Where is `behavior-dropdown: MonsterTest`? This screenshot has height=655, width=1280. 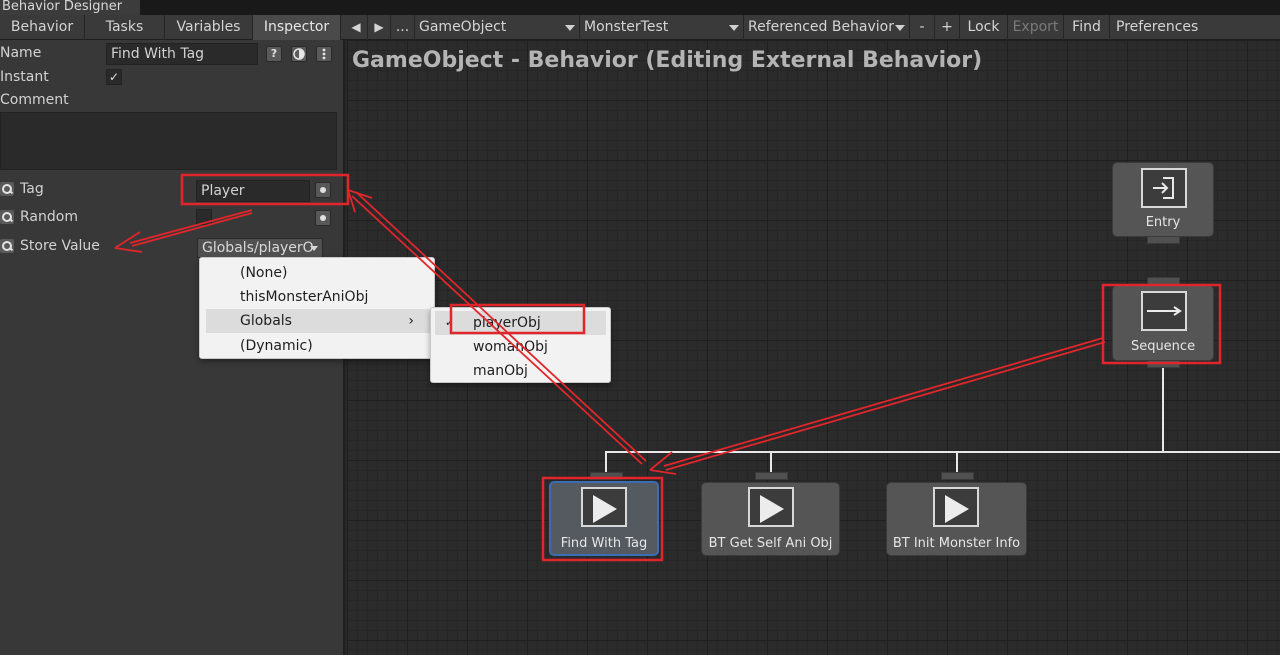 behavior-dropdown: MonsterTest is located at coordinates (662, 27).